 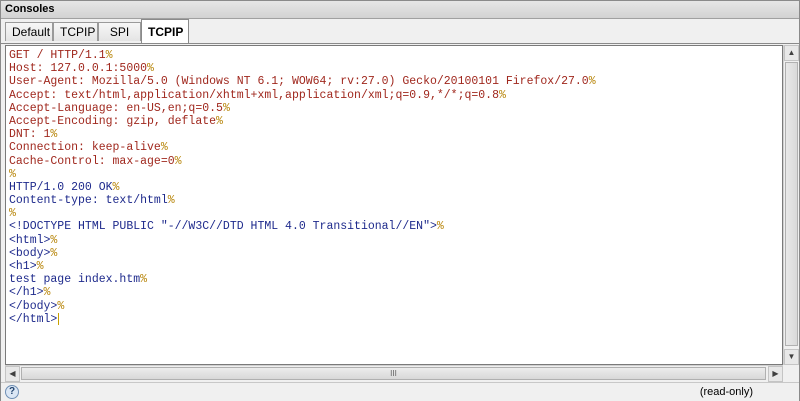 I want to click on console-line-text: DNT: 1, so click(x=30, y=135).